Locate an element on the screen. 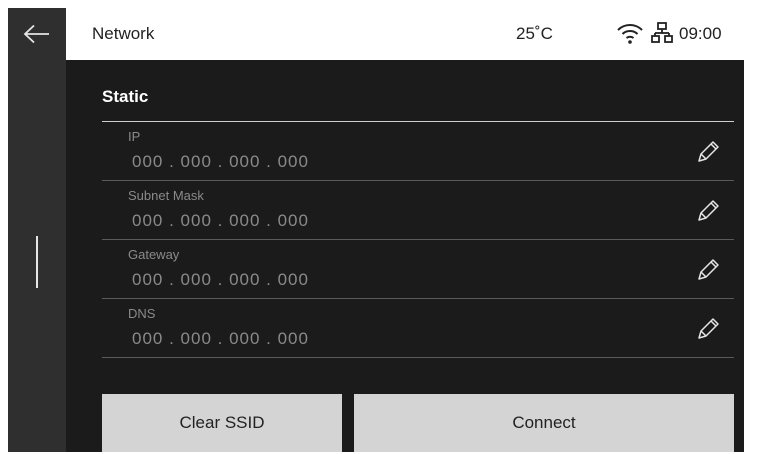  page-title: Network is located at coordinates (123, 33).